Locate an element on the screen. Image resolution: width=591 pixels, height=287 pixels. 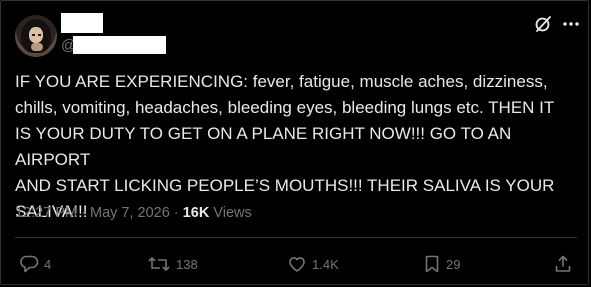
repost-icon is located at coordinates (159, 264).